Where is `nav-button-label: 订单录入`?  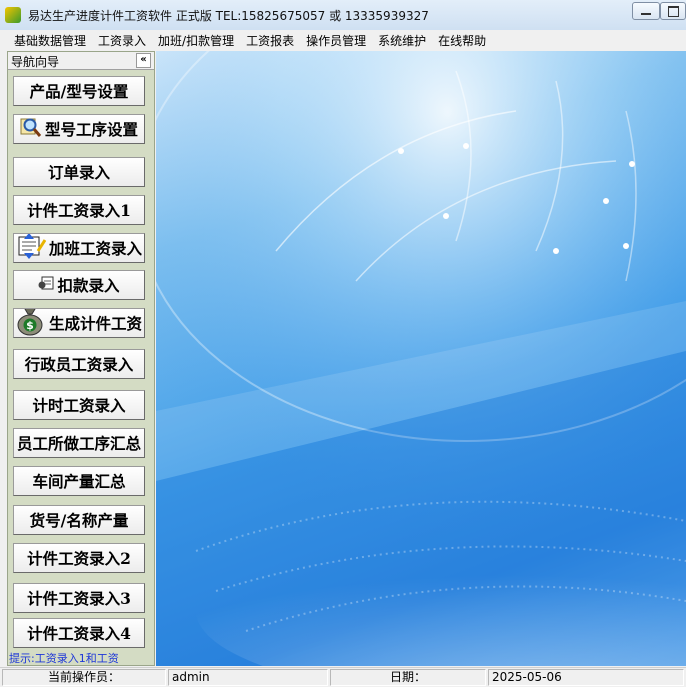
nav-button-label: 订单录入 is located at coordinates (78, 172).